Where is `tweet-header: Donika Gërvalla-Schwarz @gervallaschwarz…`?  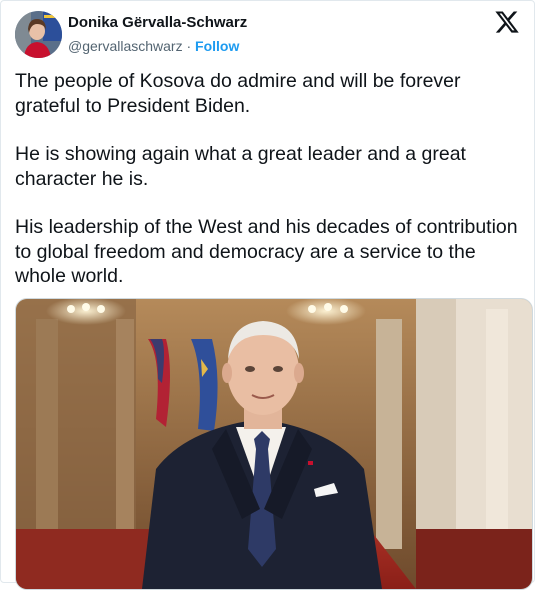 tweet-header: Donika Gërvalla-Schwarz @gervallaschwarz… is located at coordinates (267, 34).